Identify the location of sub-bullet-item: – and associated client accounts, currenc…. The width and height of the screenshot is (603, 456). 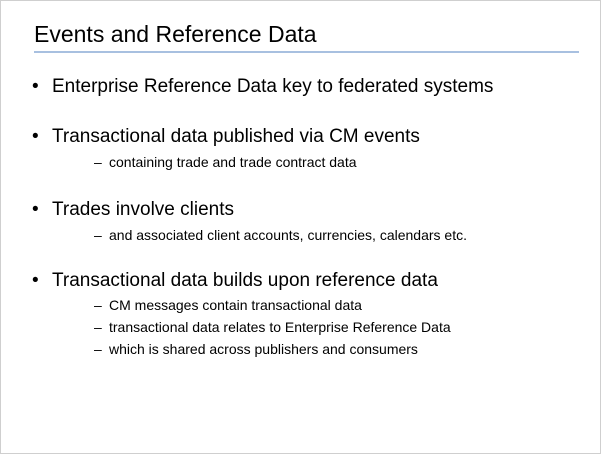
(280, 235).